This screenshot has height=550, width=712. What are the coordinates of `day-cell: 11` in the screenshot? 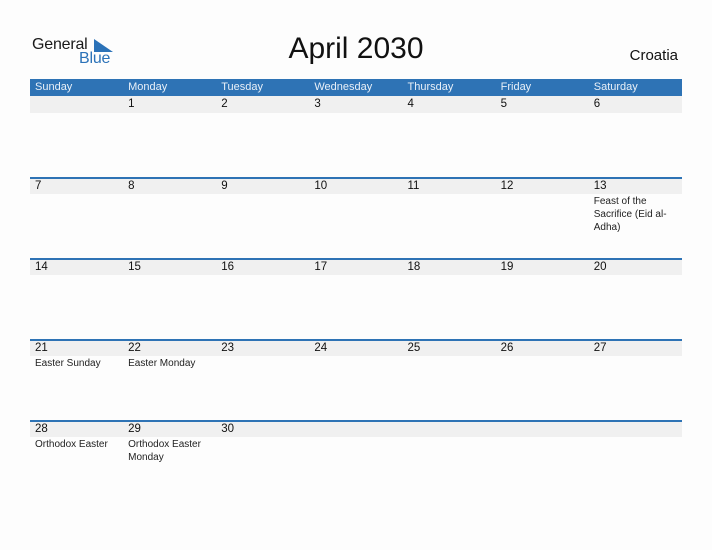 It's located at (449, 206).